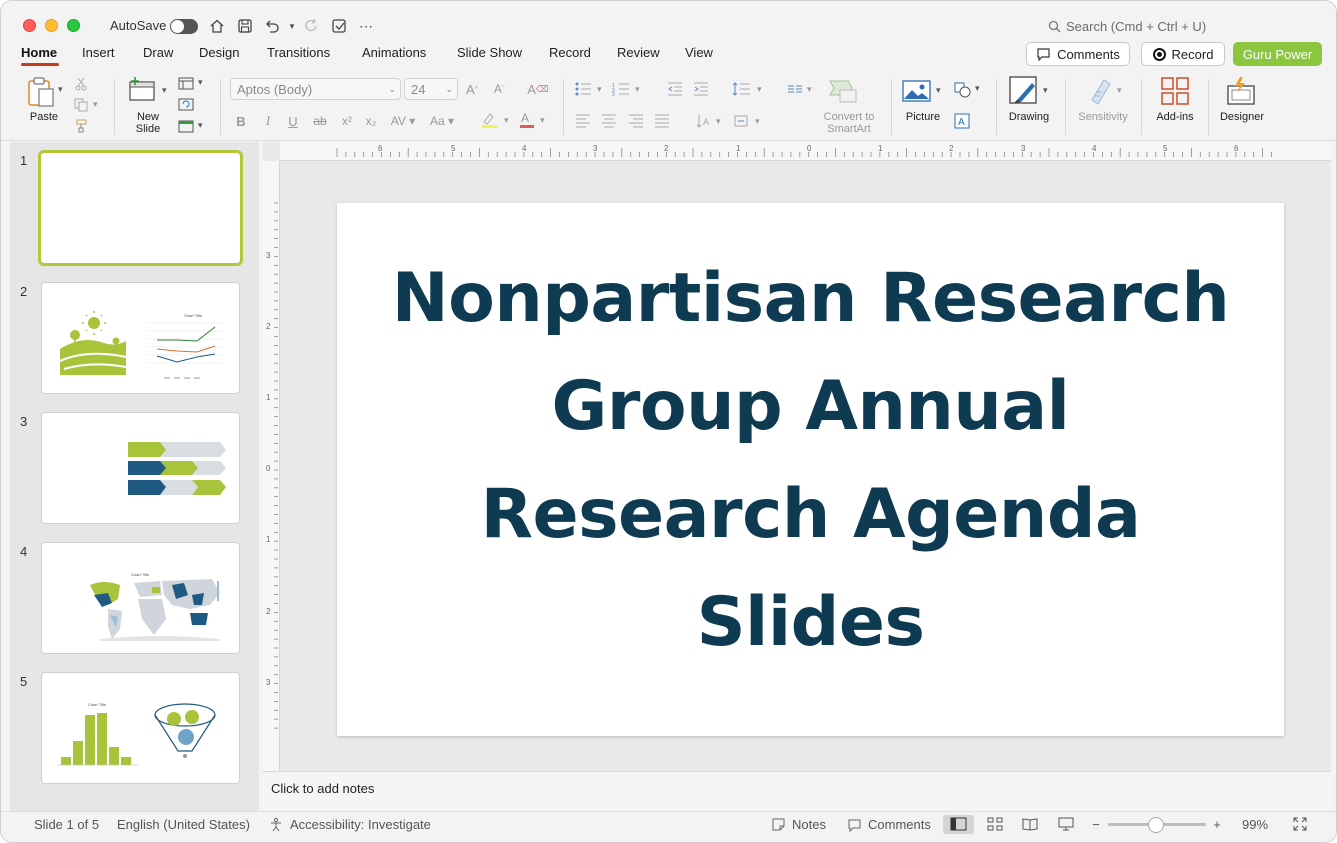  I want to click on tab-transitions: Transitions, so click(298, 52).